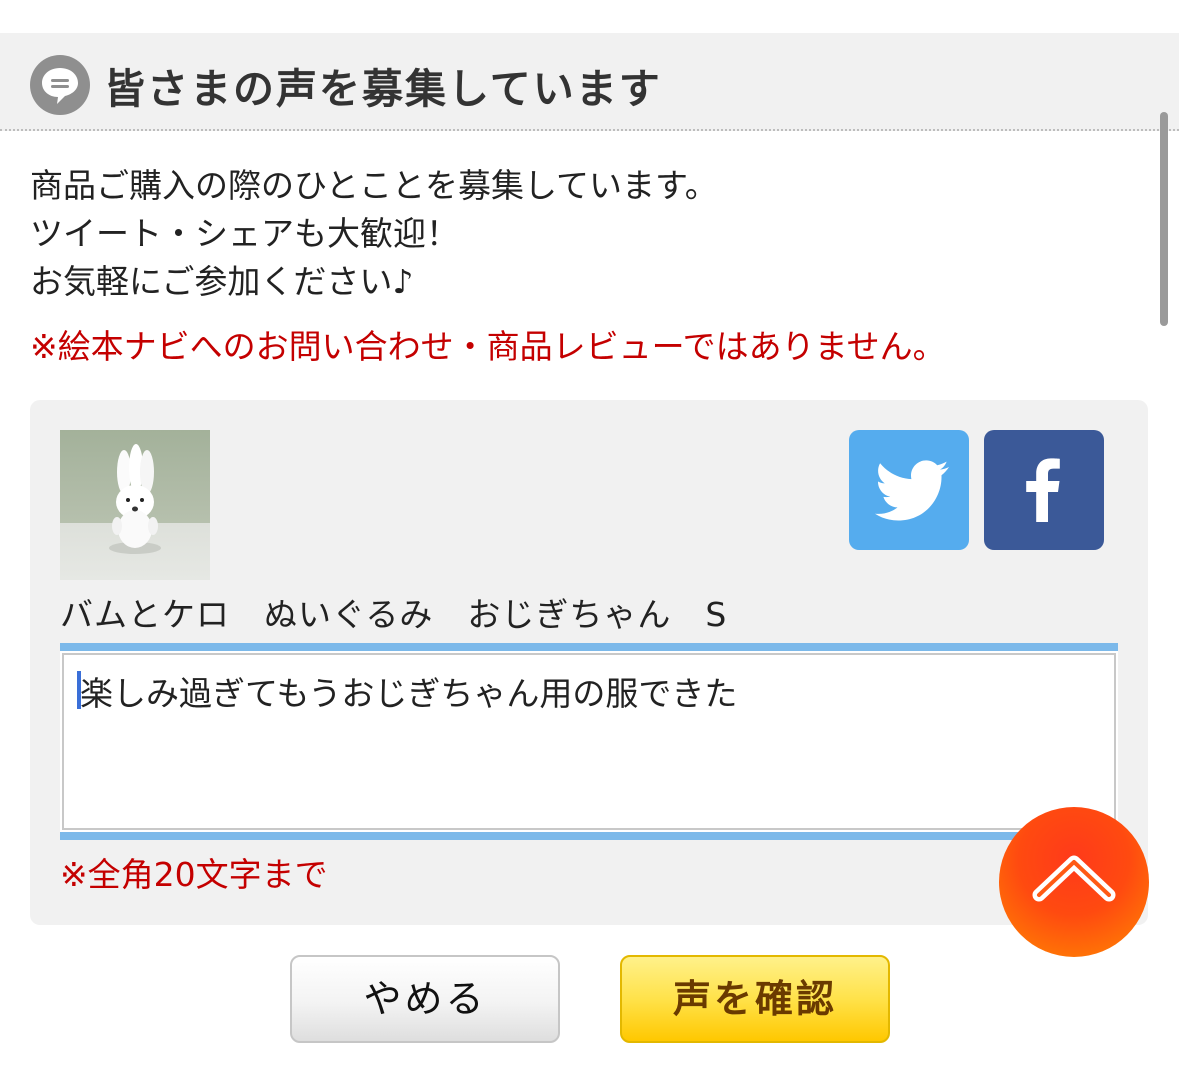 The width and height of the screenshot is (1179, 1085). Describe the element at coordinates (488, 346) in the screenshot. I see `notice-text: ※絵本ナビへのお問い合わせ・商品レビューではありません。` at that location.